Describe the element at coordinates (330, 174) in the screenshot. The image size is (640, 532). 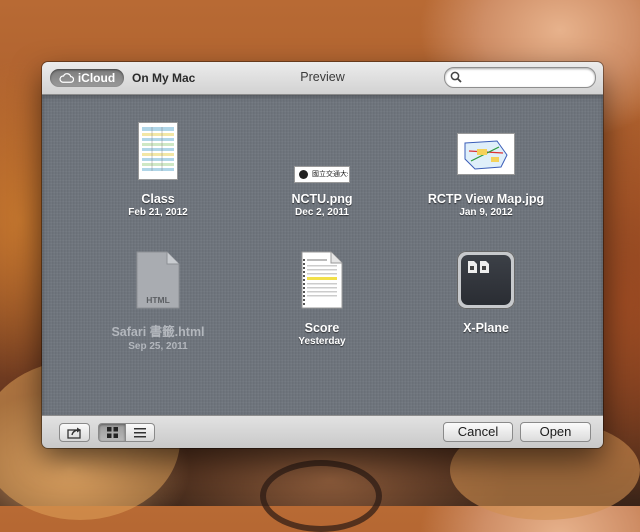
I see `banner-image-text: 國立交通大學` at that location.